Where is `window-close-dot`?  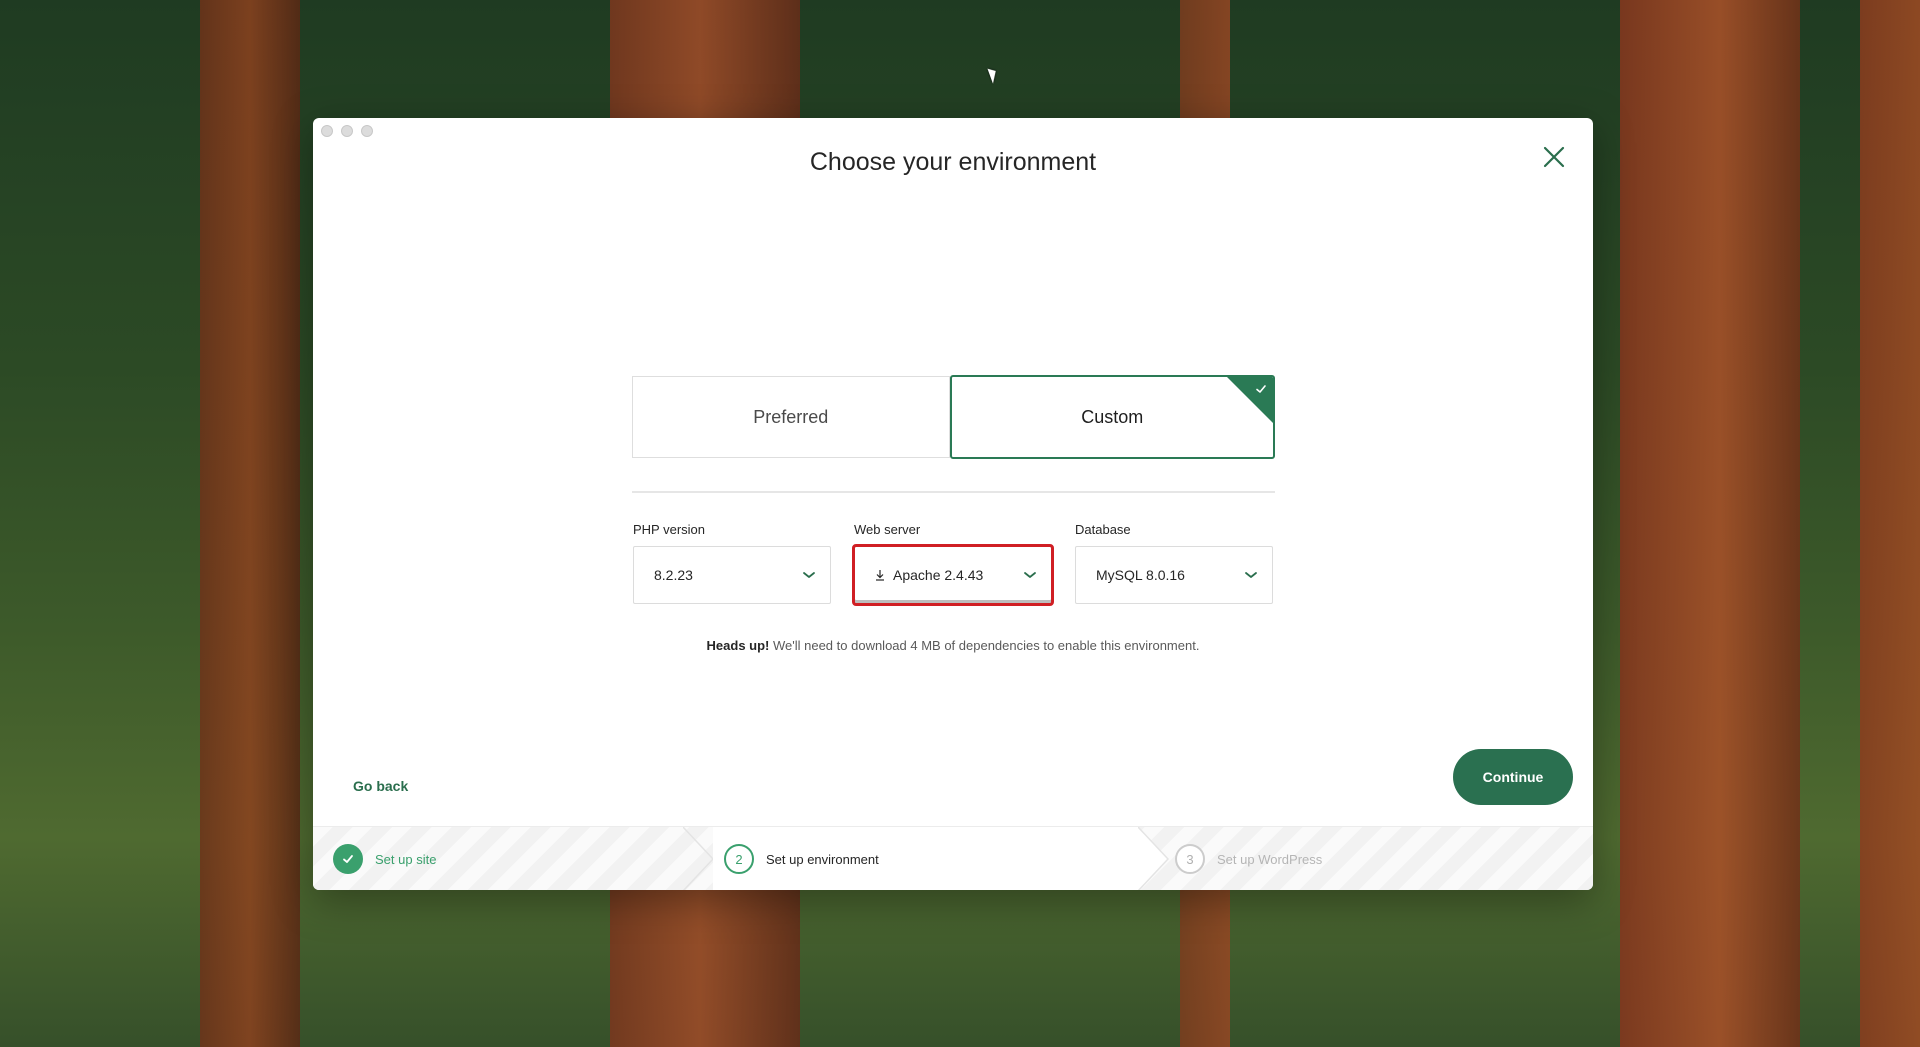 window-close-dot is located at coordinates (327, 131).